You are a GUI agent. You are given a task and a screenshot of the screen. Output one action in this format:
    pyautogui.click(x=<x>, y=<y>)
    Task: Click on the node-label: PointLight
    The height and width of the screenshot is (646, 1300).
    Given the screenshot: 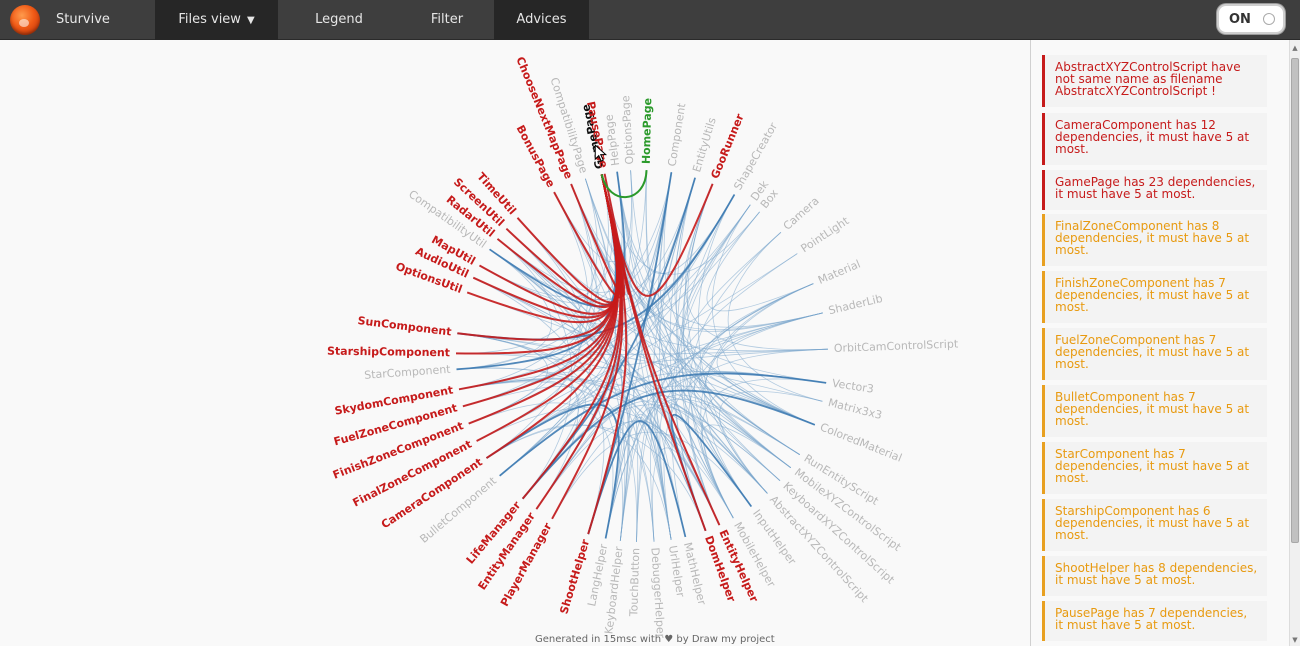 What is the action you would take?
    pyautogui.click(x=824, y=234)
    